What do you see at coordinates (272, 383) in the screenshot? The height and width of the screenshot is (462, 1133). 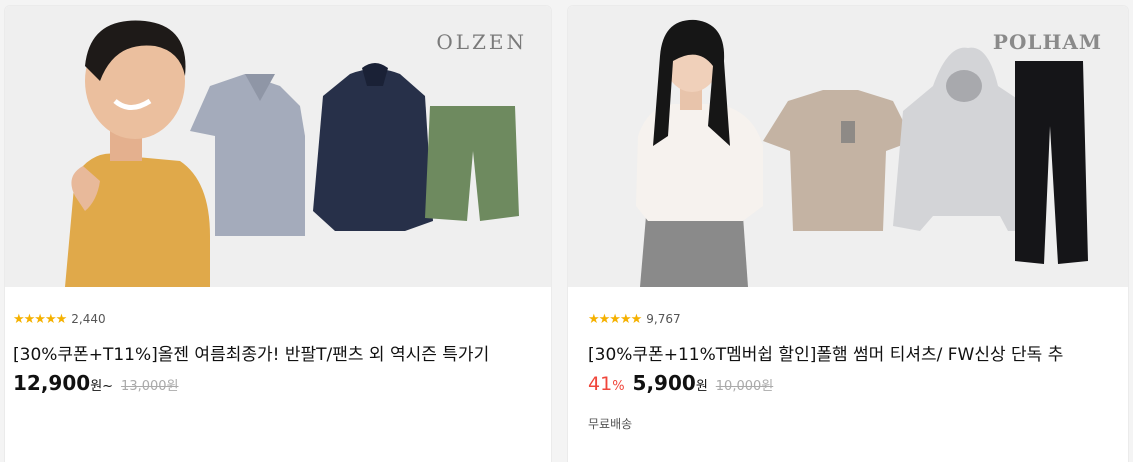 I see `price-row: 12,900 원~ 13,000원` at bounding box center [272, 383].